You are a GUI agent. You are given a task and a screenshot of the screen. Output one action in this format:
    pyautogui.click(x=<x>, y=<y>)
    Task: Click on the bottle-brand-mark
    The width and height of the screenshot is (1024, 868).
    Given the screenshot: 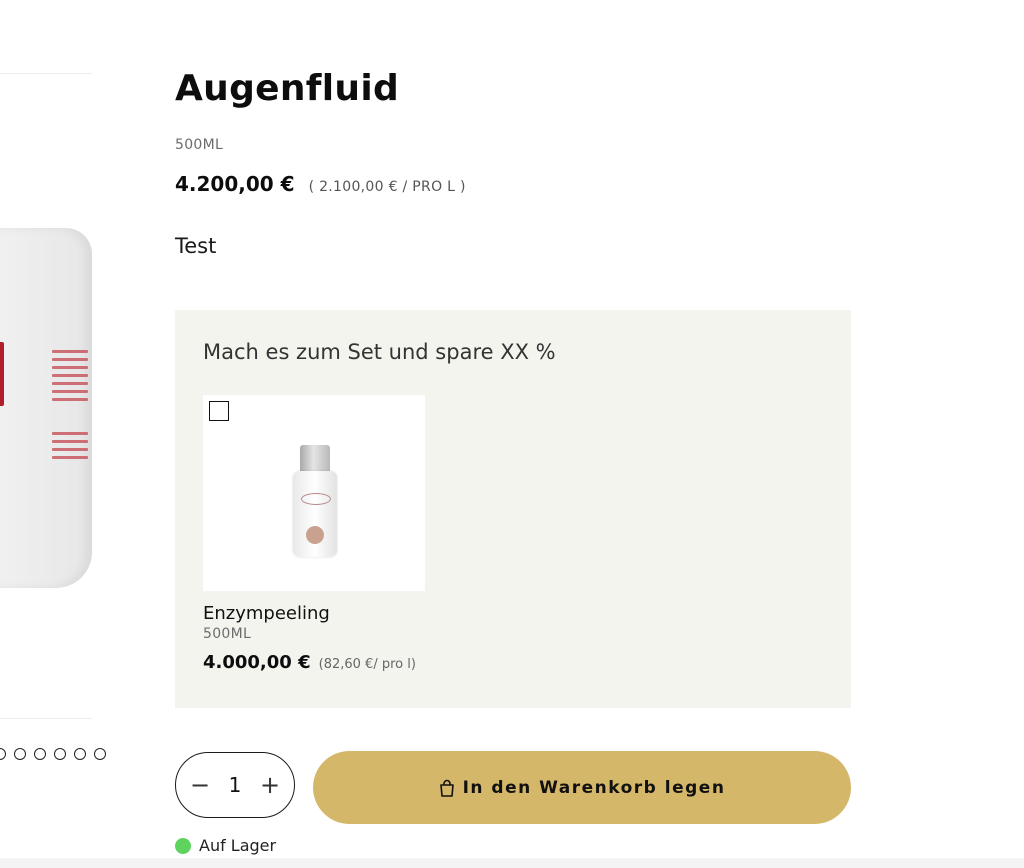 What is the action you would take?
    pyautogui.click(x=316, y=499)
    